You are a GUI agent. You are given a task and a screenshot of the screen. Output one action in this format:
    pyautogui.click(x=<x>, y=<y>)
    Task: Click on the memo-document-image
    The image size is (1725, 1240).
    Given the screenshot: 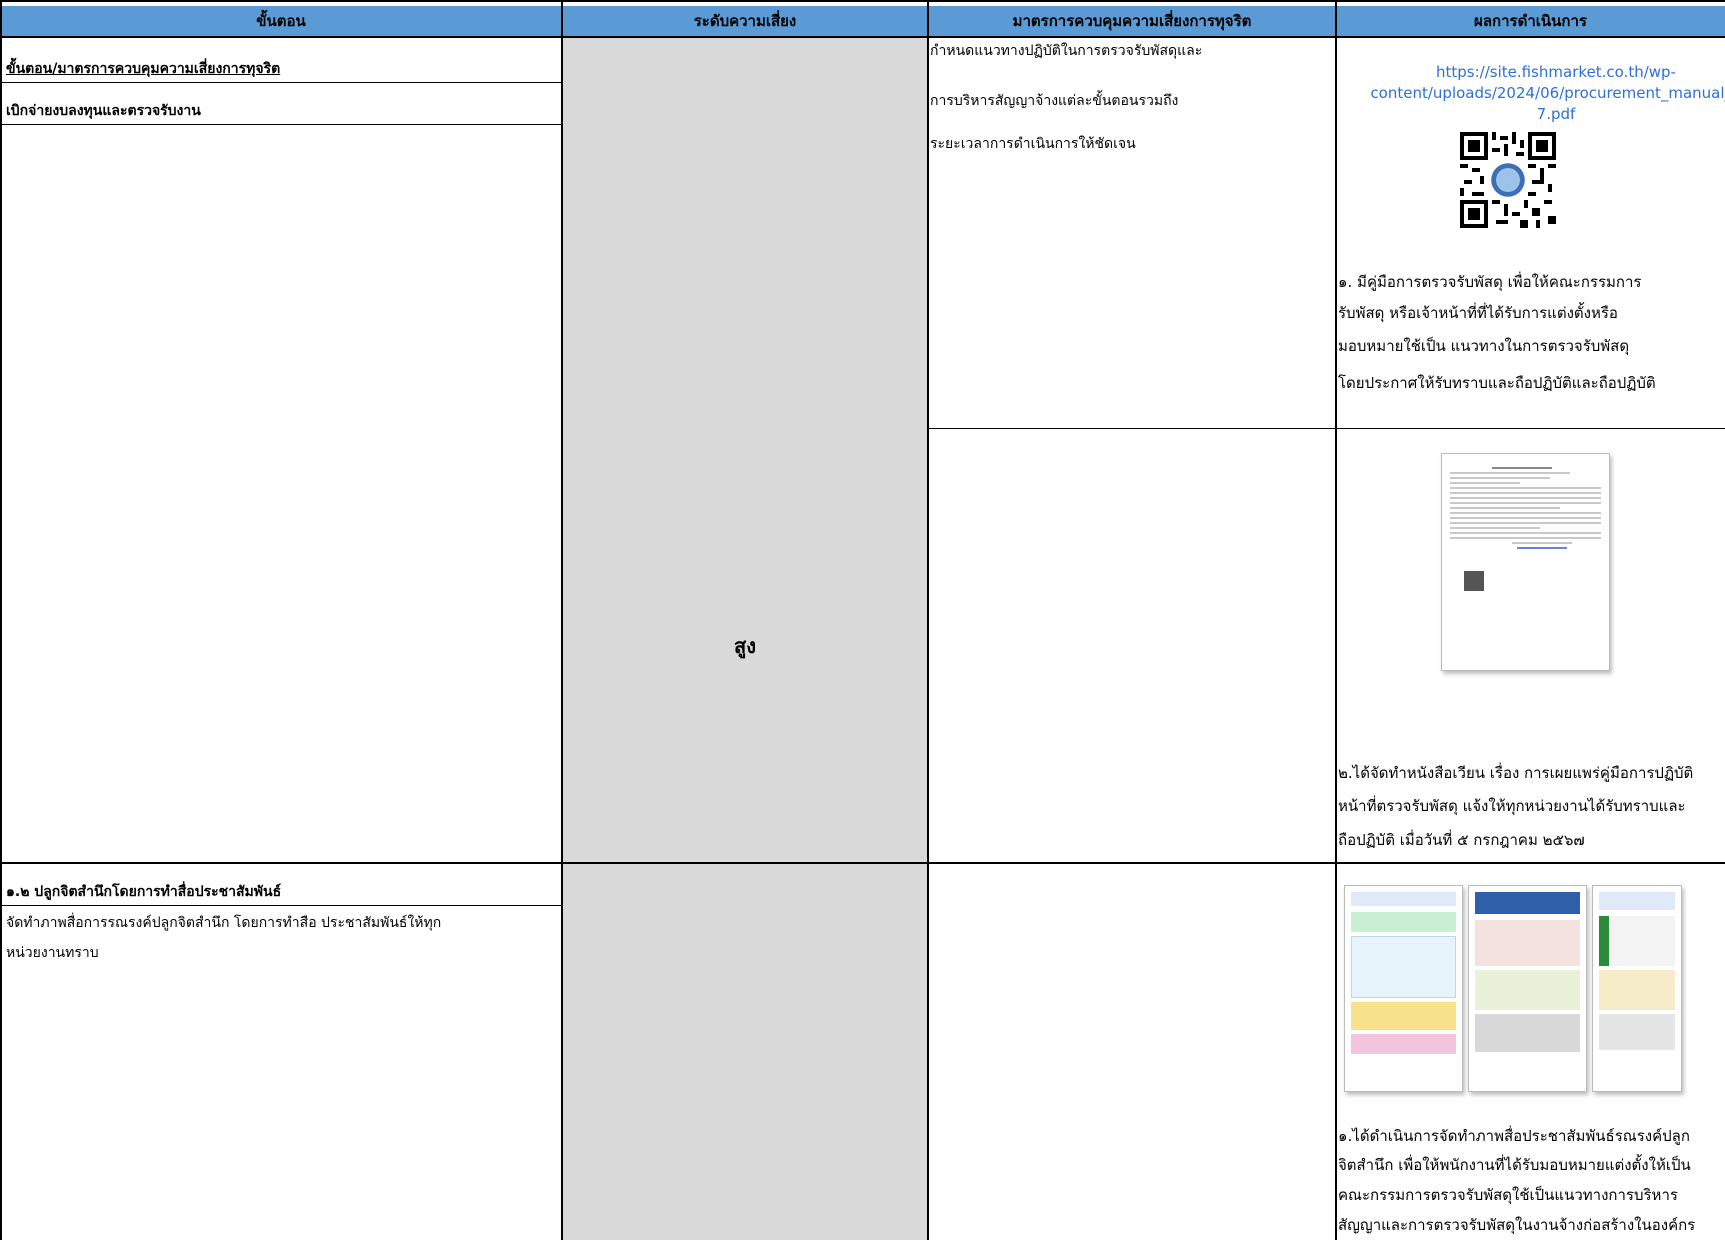 What is the action you would take?
    pyautogui.click(x=1525, y=562)
    